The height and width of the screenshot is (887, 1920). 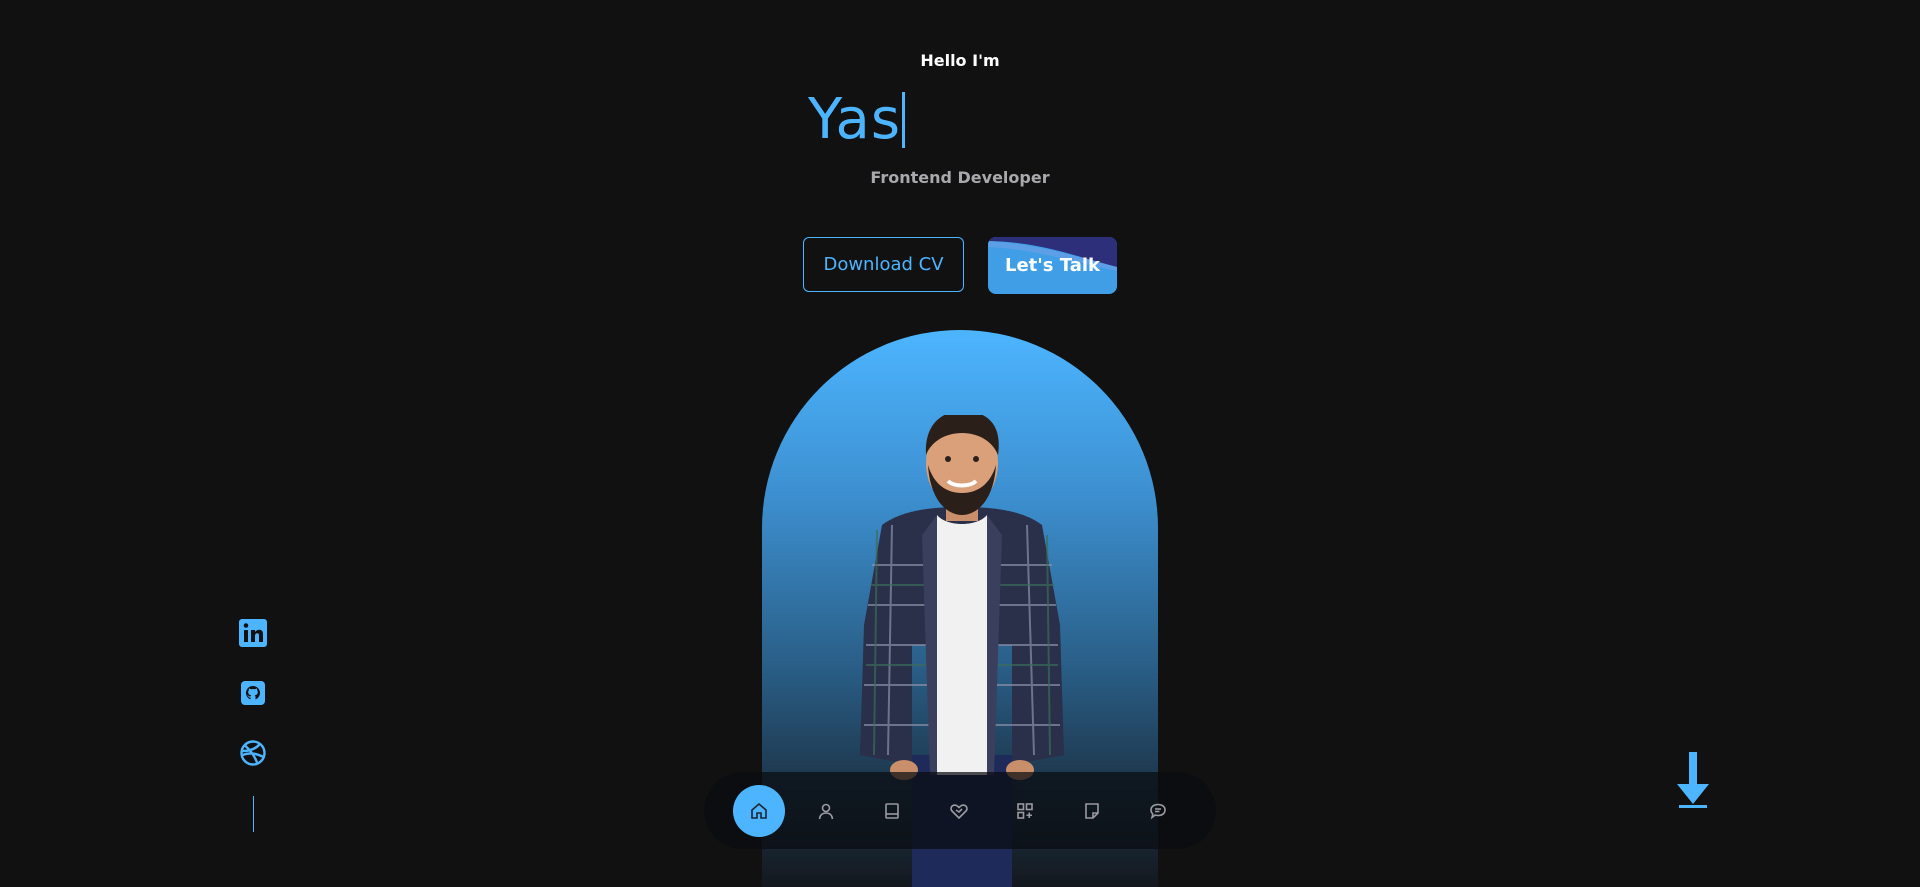 I want to click on social-divider-line, so click(x=253, y=814).